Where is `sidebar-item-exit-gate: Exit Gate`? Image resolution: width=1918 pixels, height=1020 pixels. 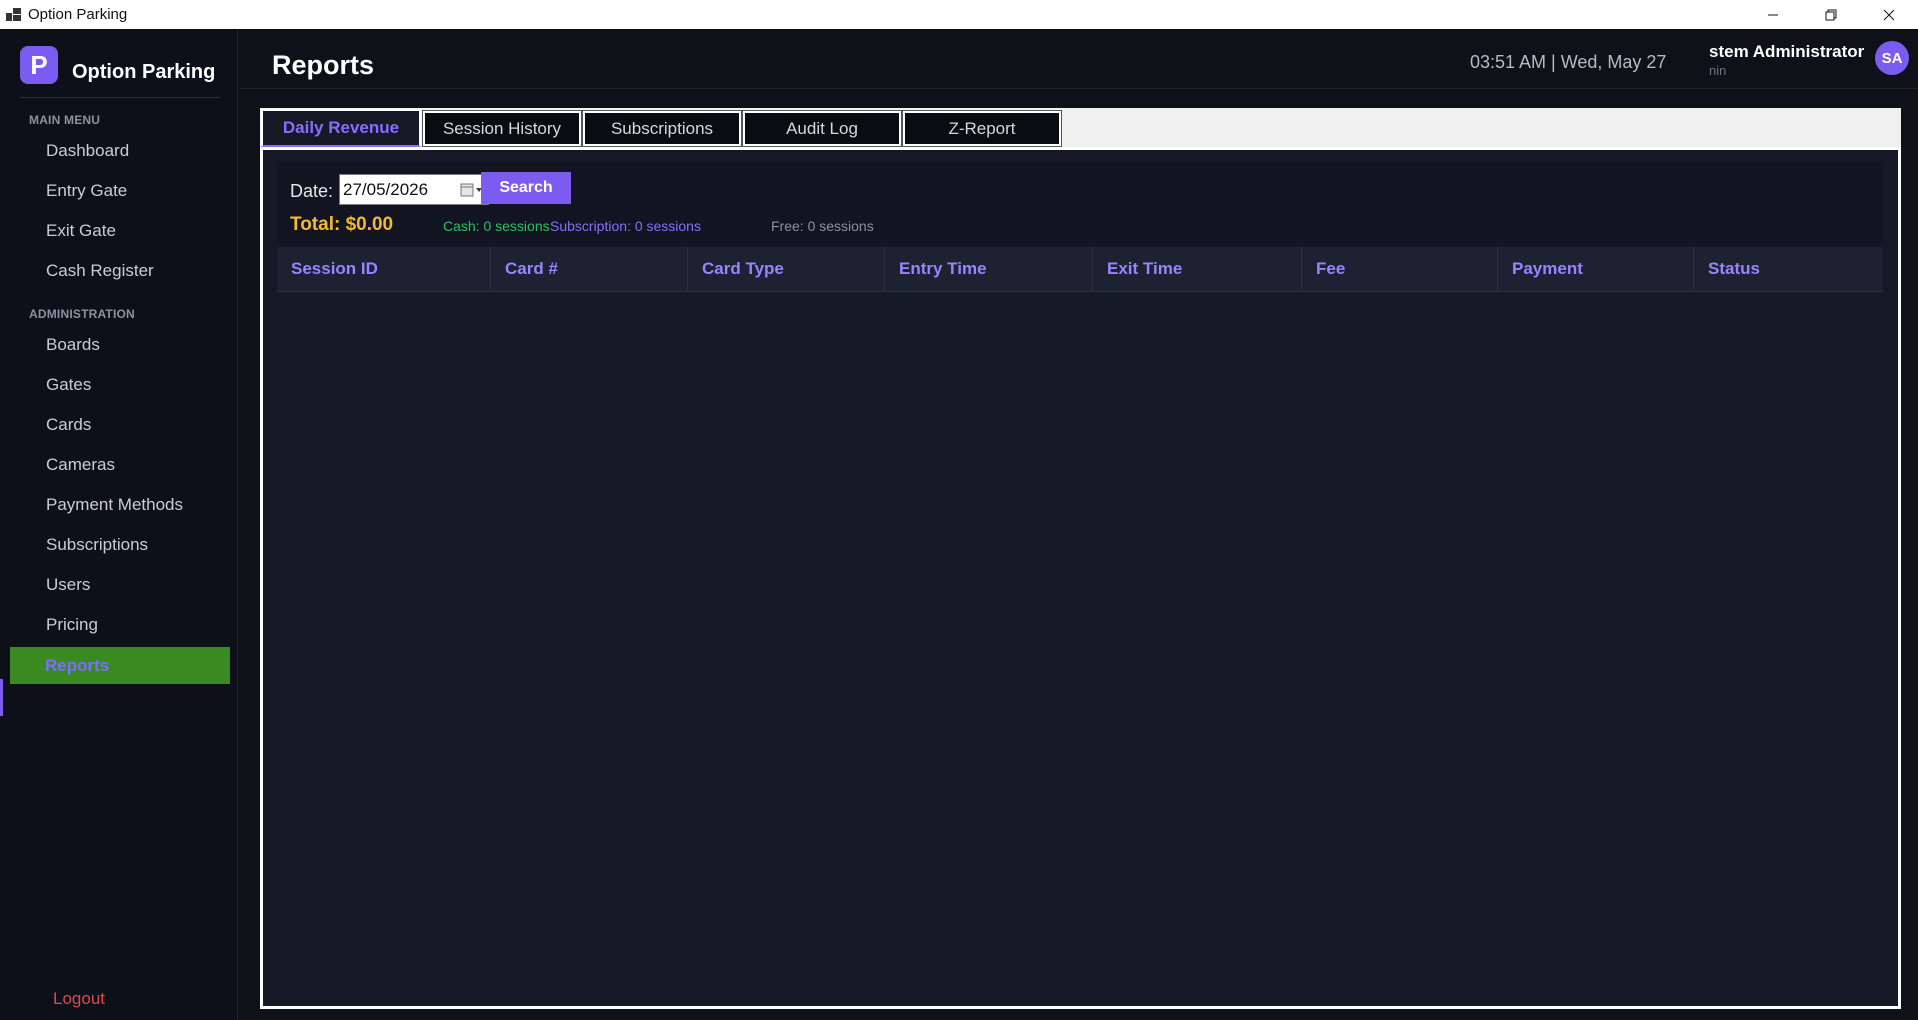 sidebar-item-exit-gate: Exit Gate is located at coordinates (120, 230).